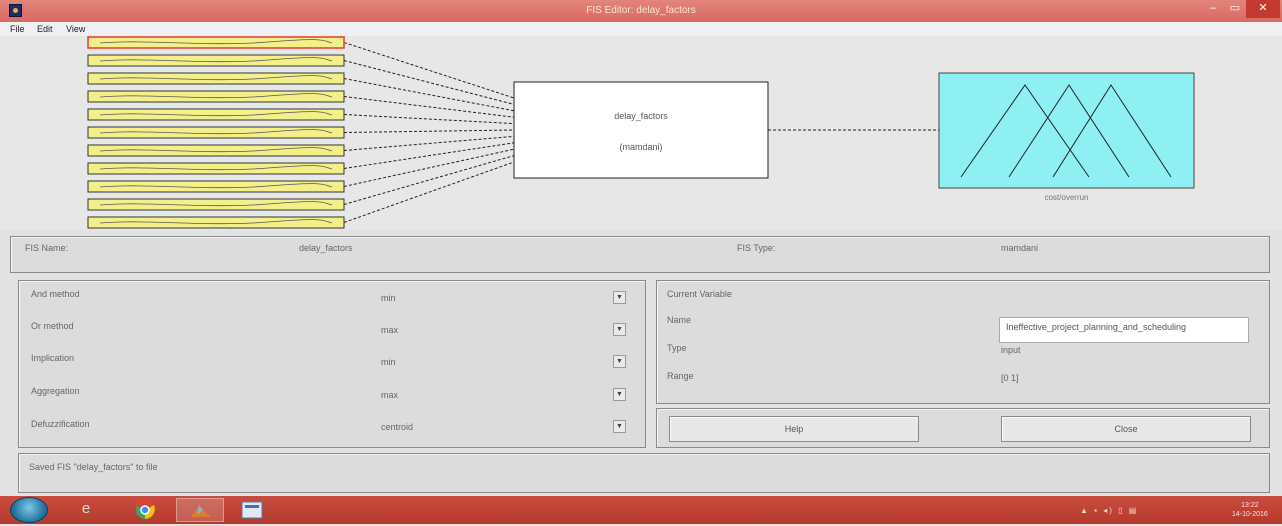  Describe the element at coordinates (388, 362) in the screenshot. I see `implication-value: min` at that location.